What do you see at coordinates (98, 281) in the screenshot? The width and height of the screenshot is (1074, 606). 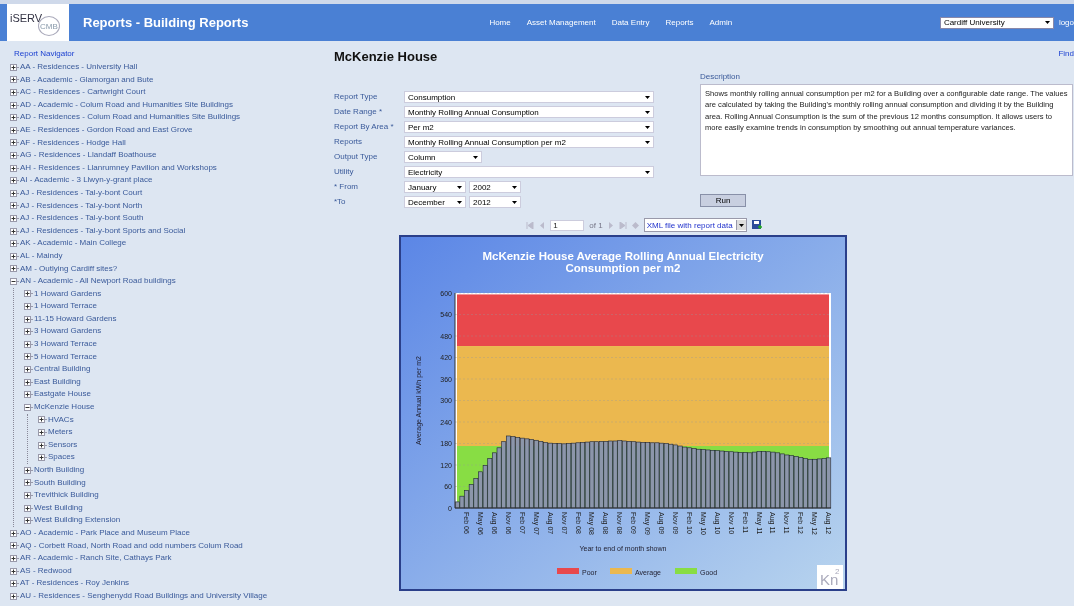 I see `tree-item: AN - Academic - All Newport Road buildings` at bounding box center [98, 281].